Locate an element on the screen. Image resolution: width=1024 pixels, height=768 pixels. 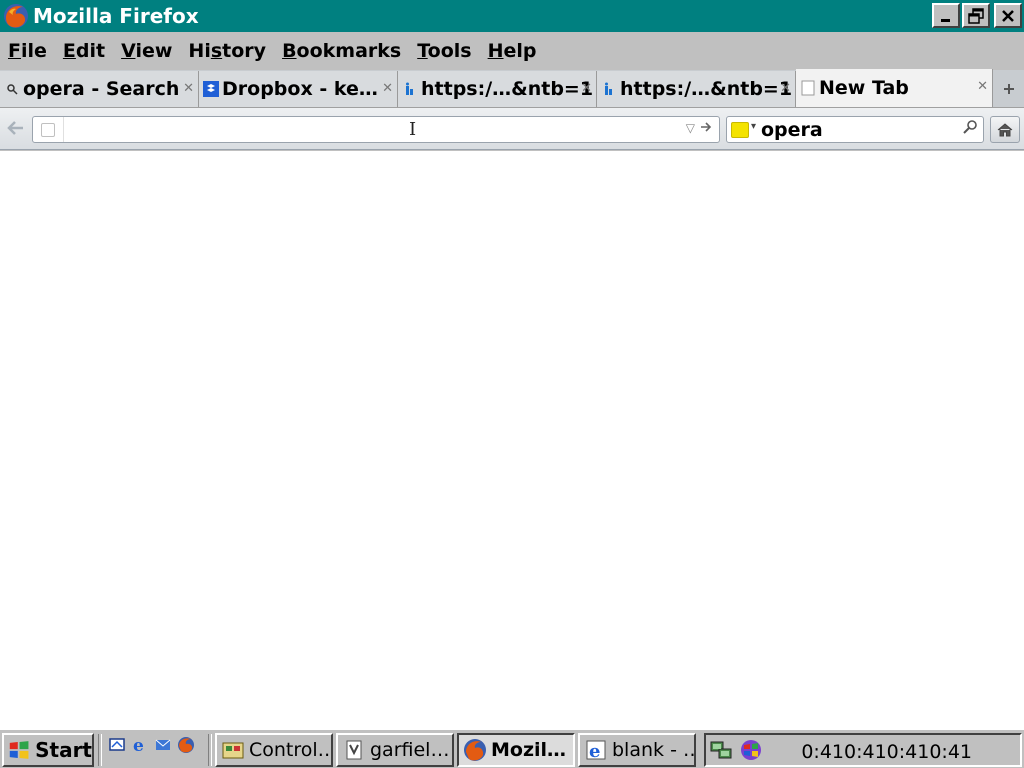
control-panel-icon is located at coordinates (233, 750).